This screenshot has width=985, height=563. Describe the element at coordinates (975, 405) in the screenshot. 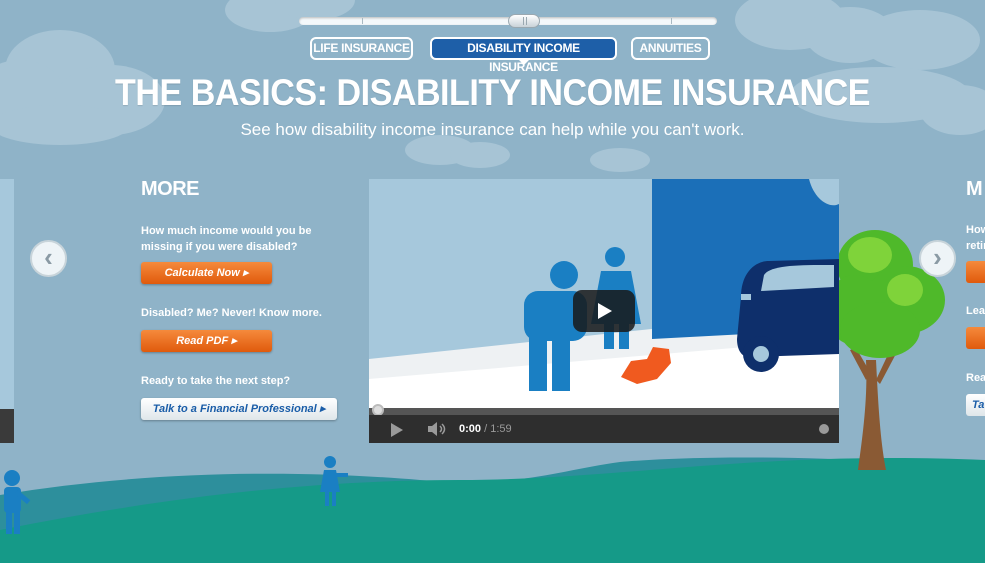

I see `next-slide-button: Ta` at that location.